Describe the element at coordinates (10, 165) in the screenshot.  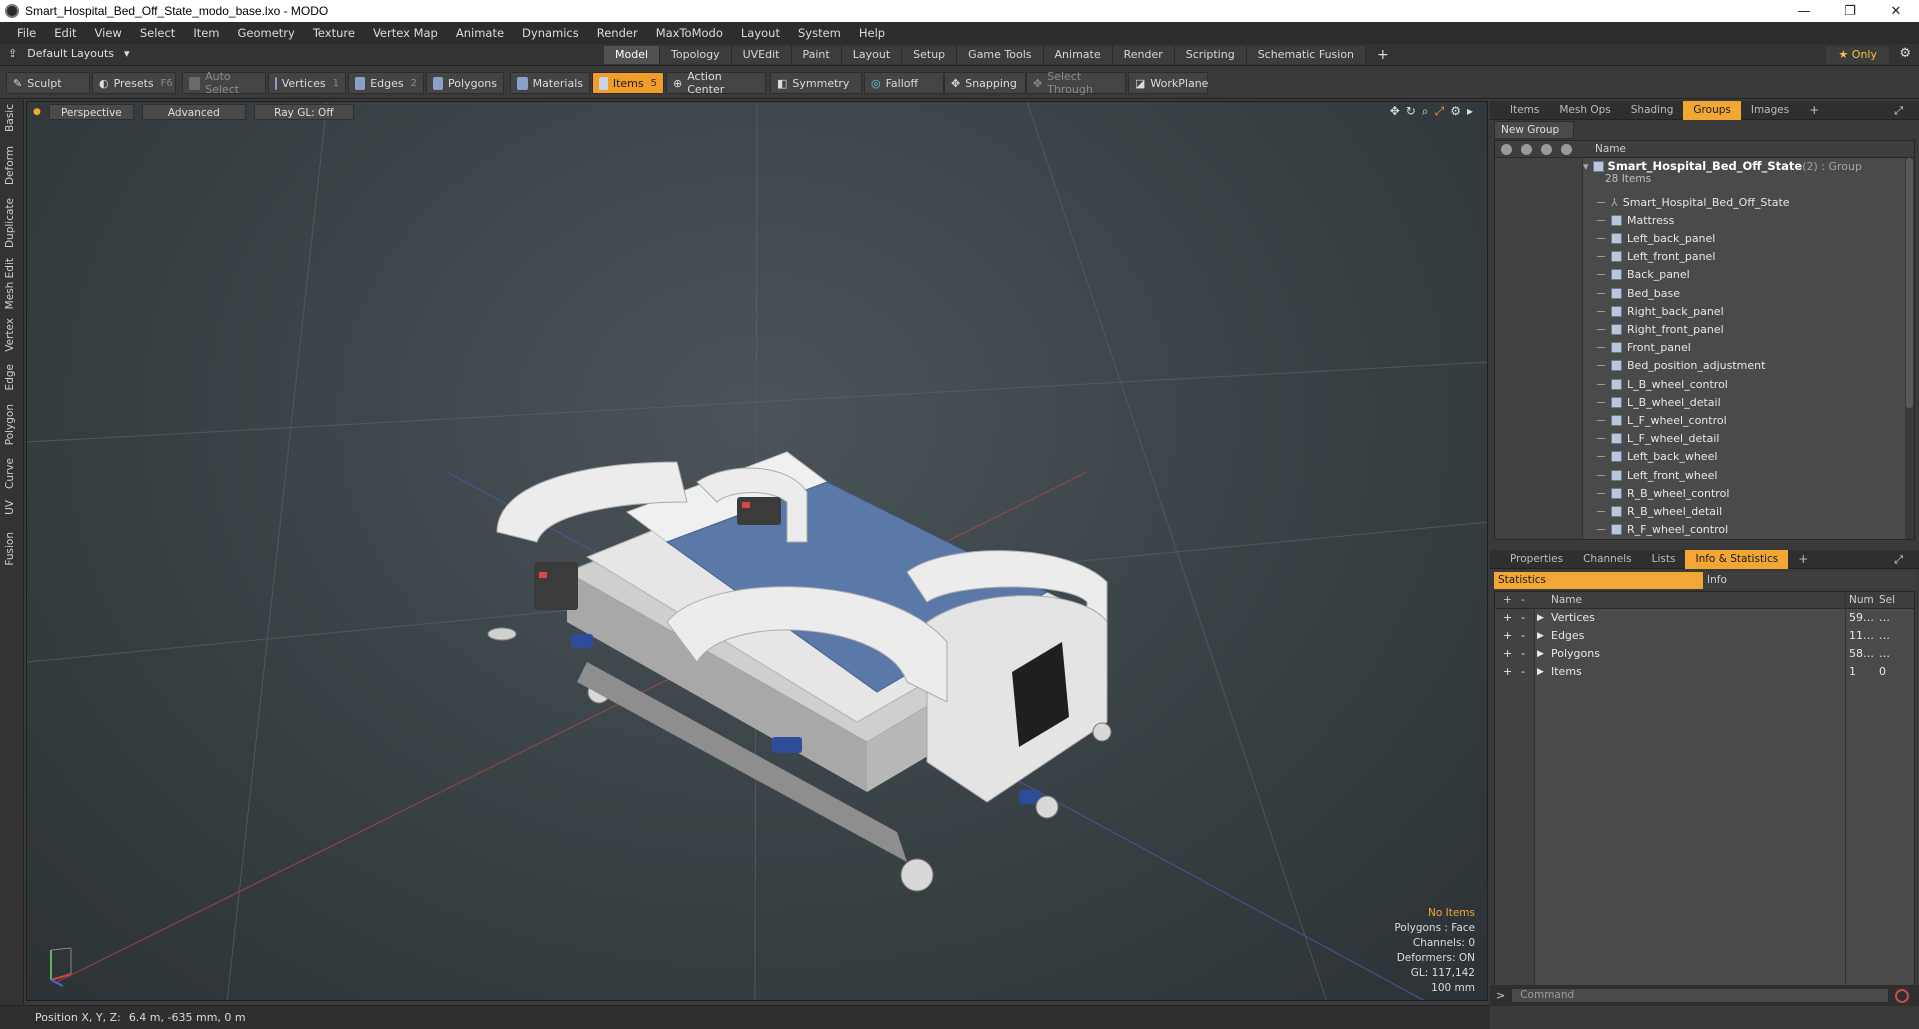
I see `left-tab-deform: Deform` at that location.